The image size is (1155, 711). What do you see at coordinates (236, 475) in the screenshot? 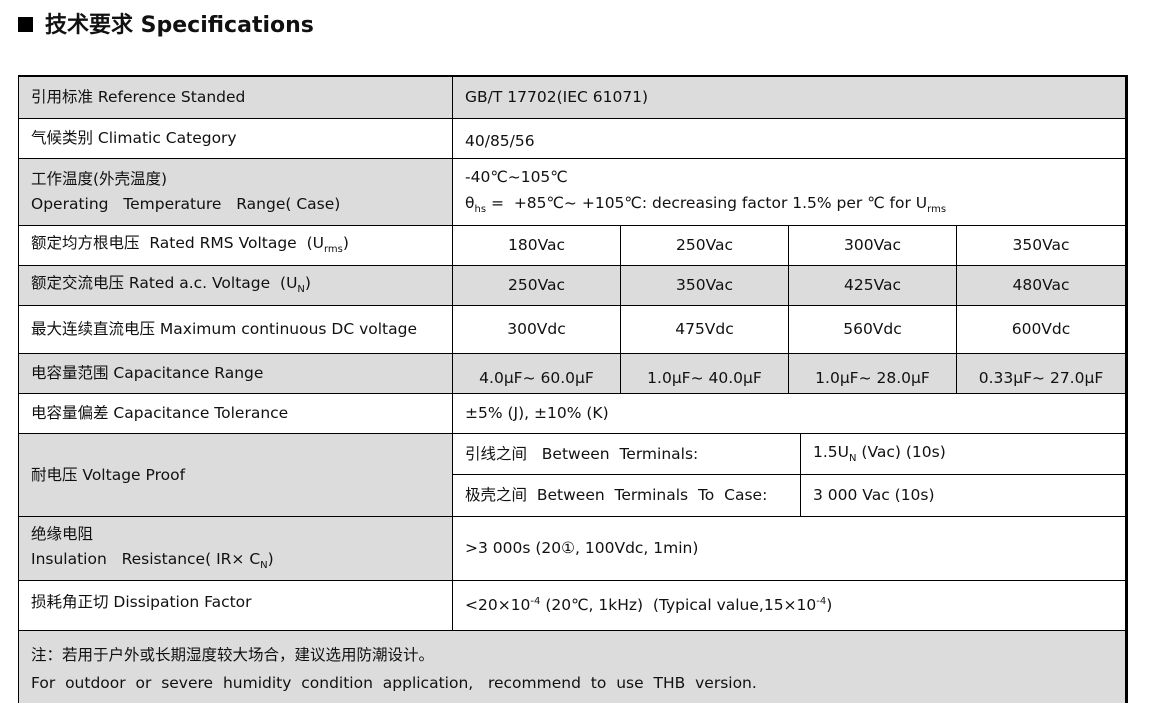
I see `row-label: 耐电压 Voltage Proof` at bounding box center [236, 475].